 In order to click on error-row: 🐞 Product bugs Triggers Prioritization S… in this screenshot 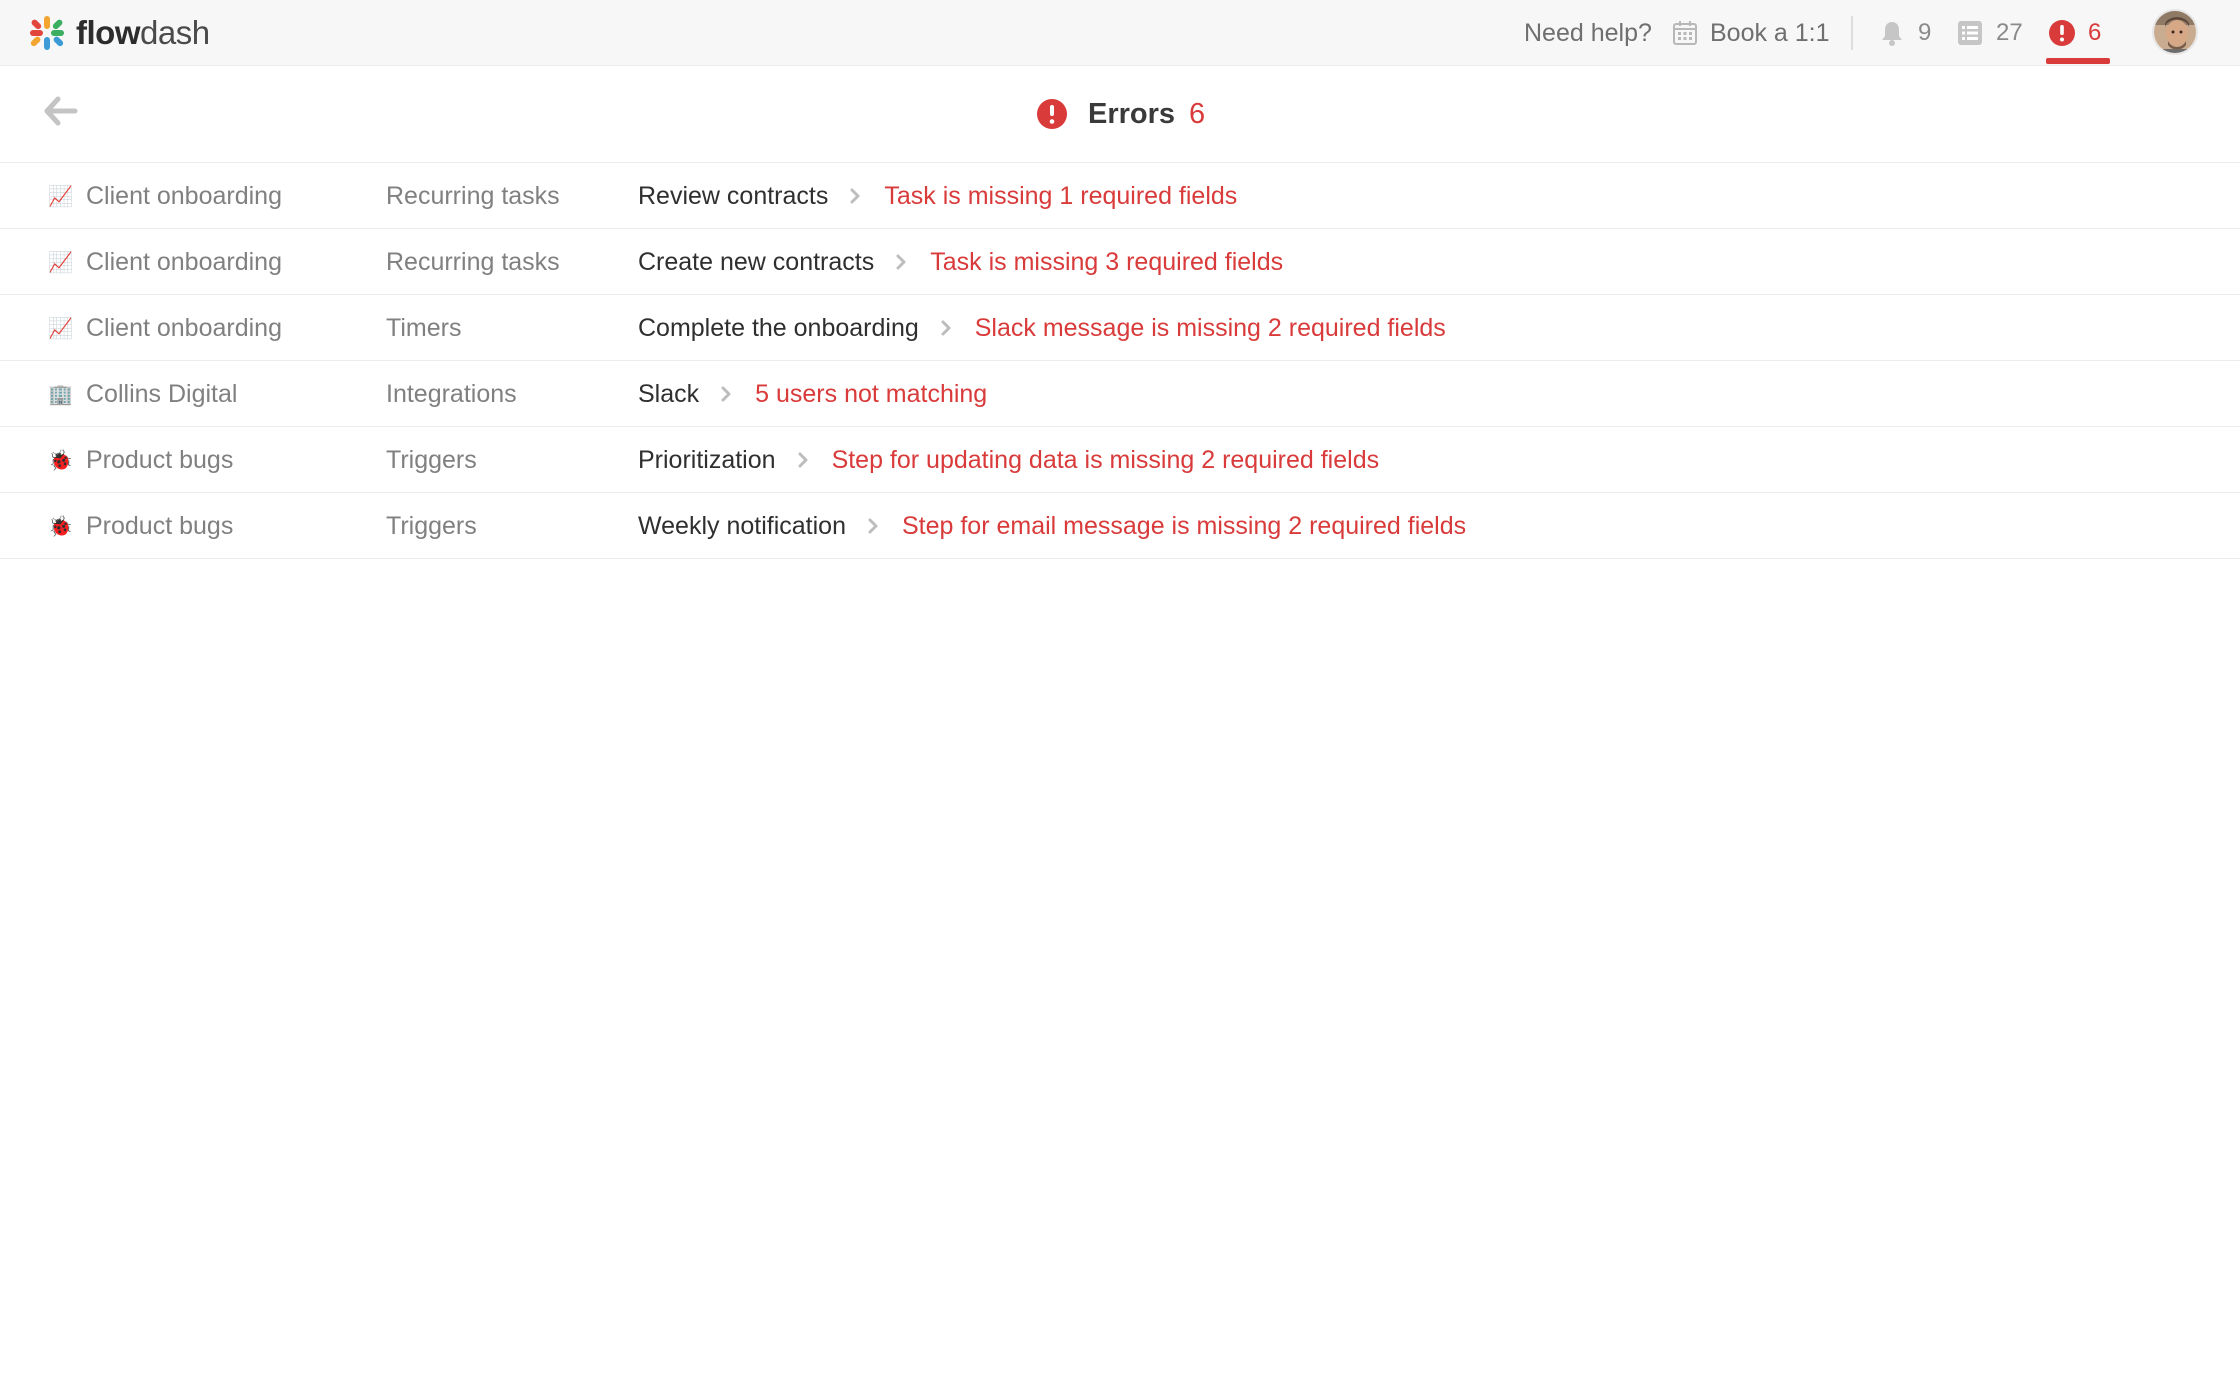, I will do `click(1120, 460)`.